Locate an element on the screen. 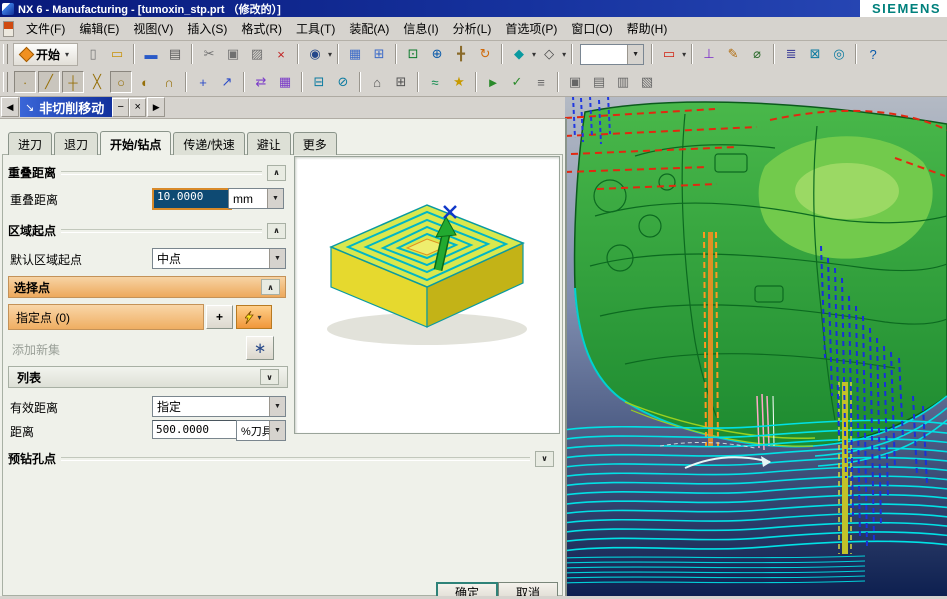 This screenshot has height=599, width=947. predrill-group-header: 预钻孔点 ∨ is located at coordinates (281, 458).